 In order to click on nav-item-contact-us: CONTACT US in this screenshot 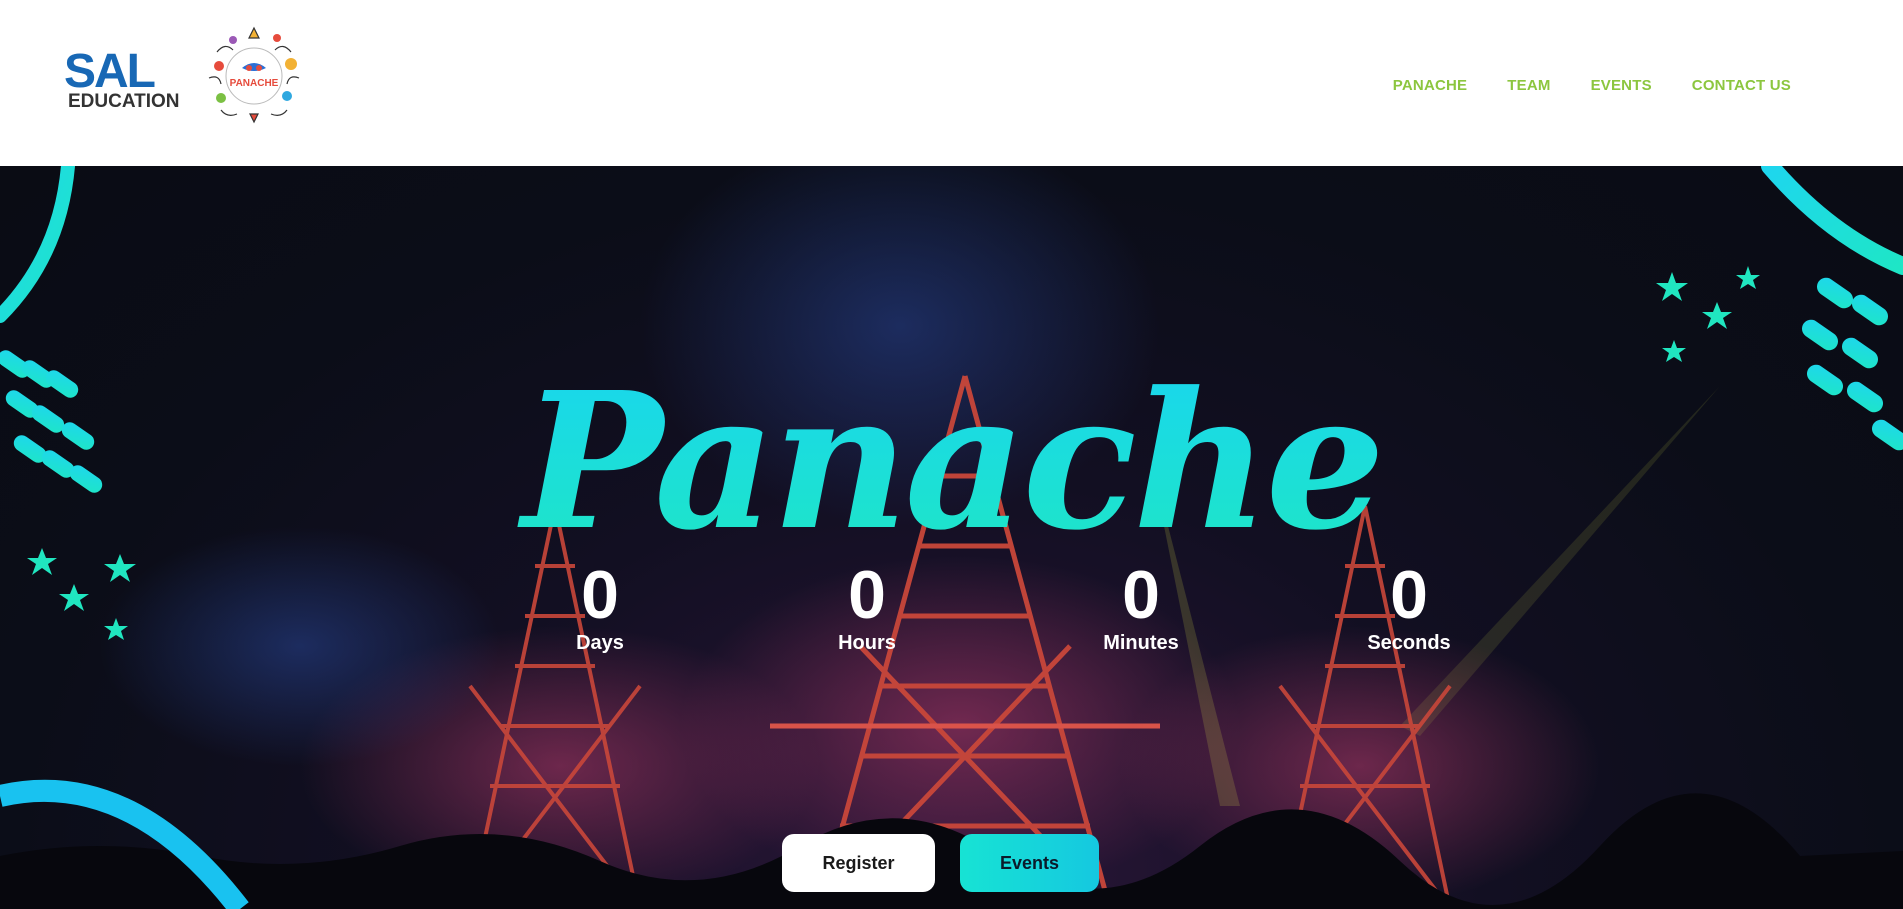, I will do `click(1741, 85)`.